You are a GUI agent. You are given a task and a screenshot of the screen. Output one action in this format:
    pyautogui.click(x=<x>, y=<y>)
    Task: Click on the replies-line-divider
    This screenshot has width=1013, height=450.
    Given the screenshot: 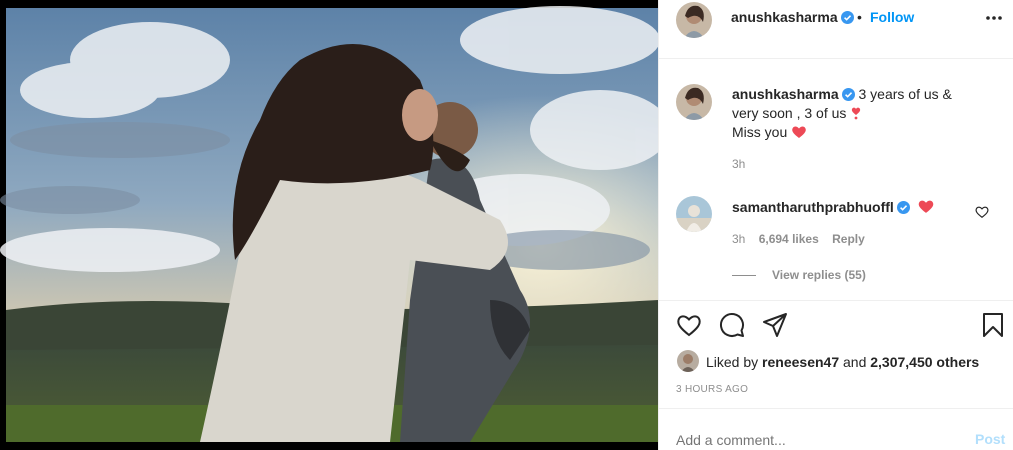 What is the action you would take?
    pyautogui.click(x=744, y=276)
    